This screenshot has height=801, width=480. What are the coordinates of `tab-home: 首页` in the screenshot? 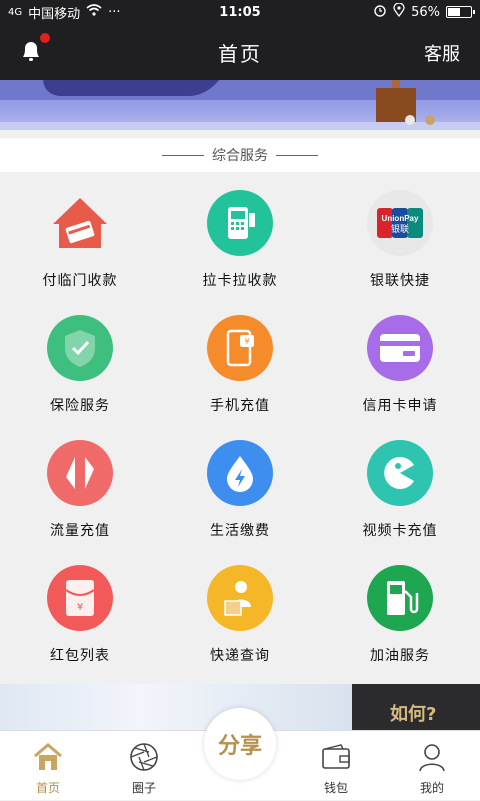 It's located at (48, 766).